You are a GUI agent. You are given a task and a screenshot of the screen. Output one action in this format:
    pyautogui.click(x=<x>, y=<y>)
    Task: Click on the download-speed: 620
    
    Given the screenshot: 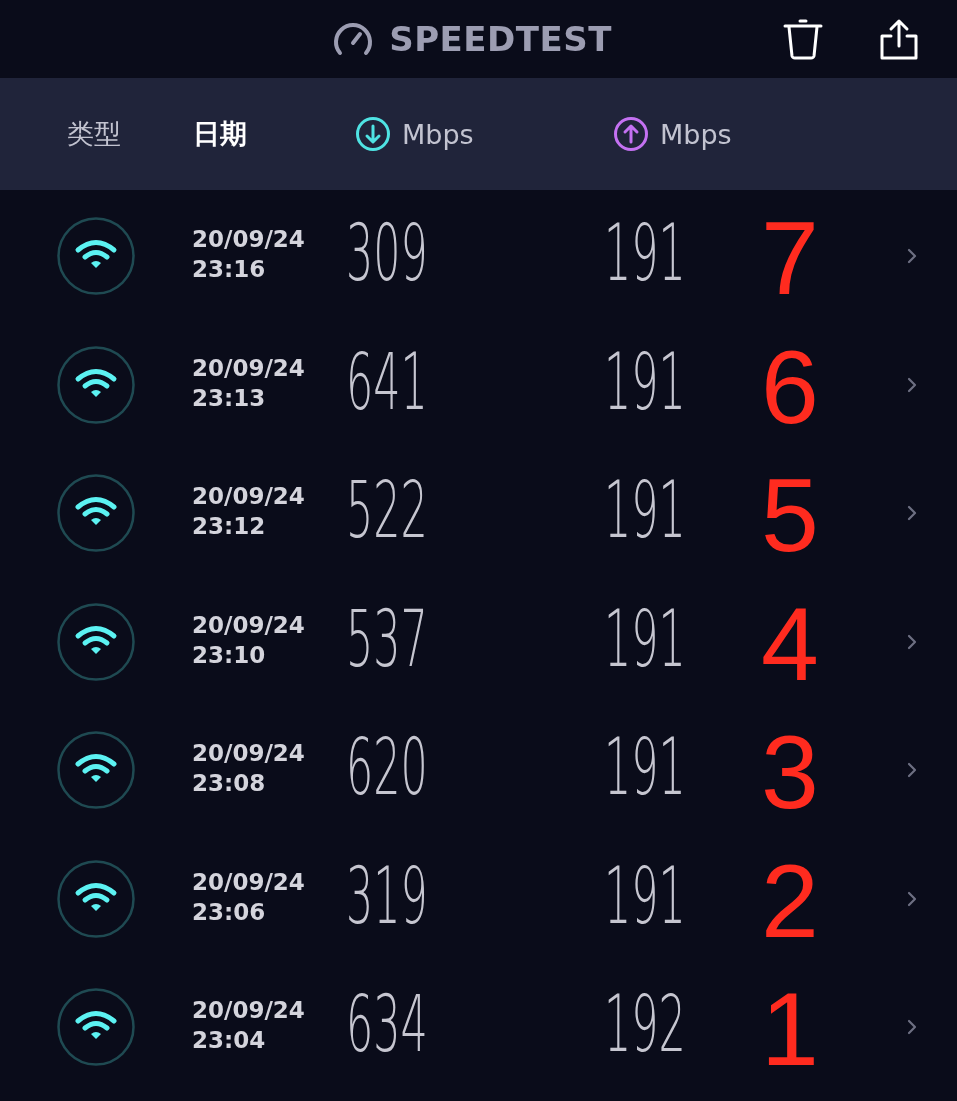 What is the action you would take?
    pyautogui.click(x=387, y=767)
    